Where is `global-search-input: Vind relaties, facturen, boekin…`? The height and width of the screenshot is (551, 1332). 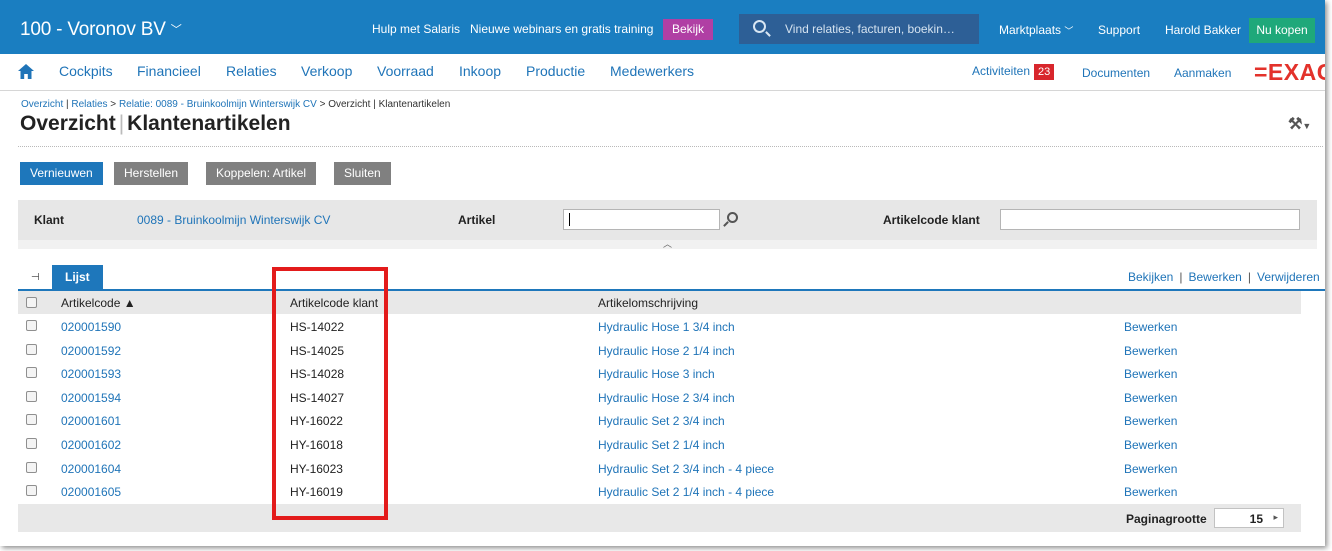 global-search-input: Vind relaties, facturen, boekin… is located at coordinates (859, 29).